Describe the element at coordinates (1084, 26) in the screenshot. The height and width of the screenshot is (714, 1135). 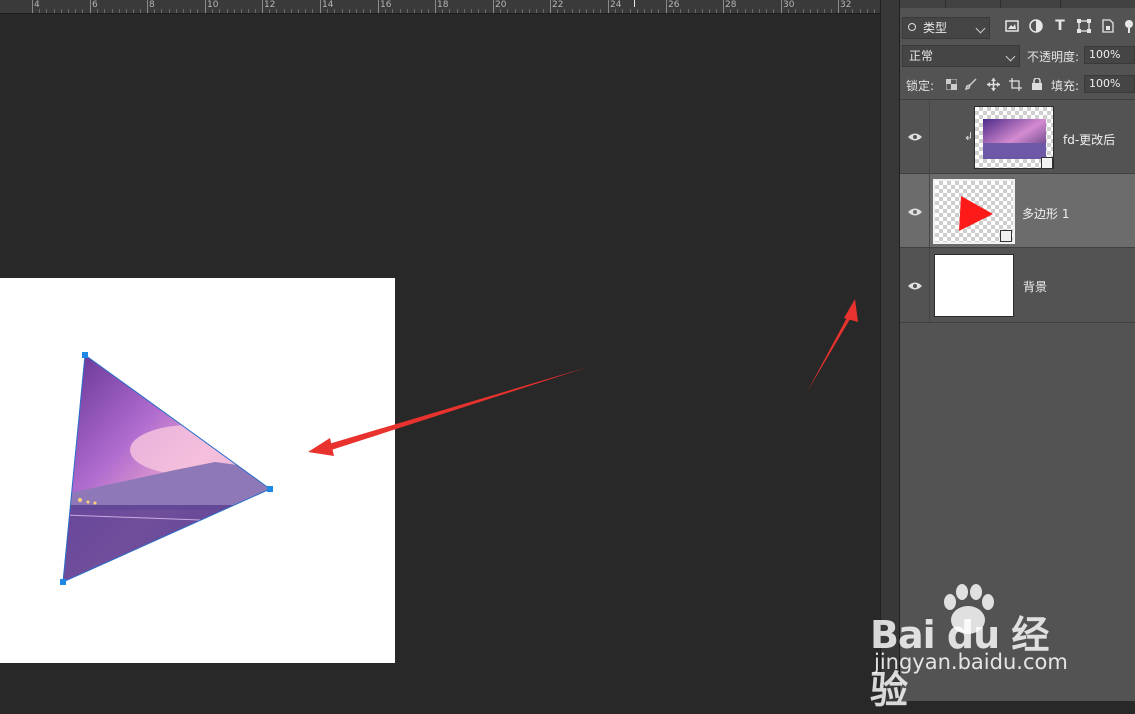
I see `shape-layer-filter-icon` at that location.